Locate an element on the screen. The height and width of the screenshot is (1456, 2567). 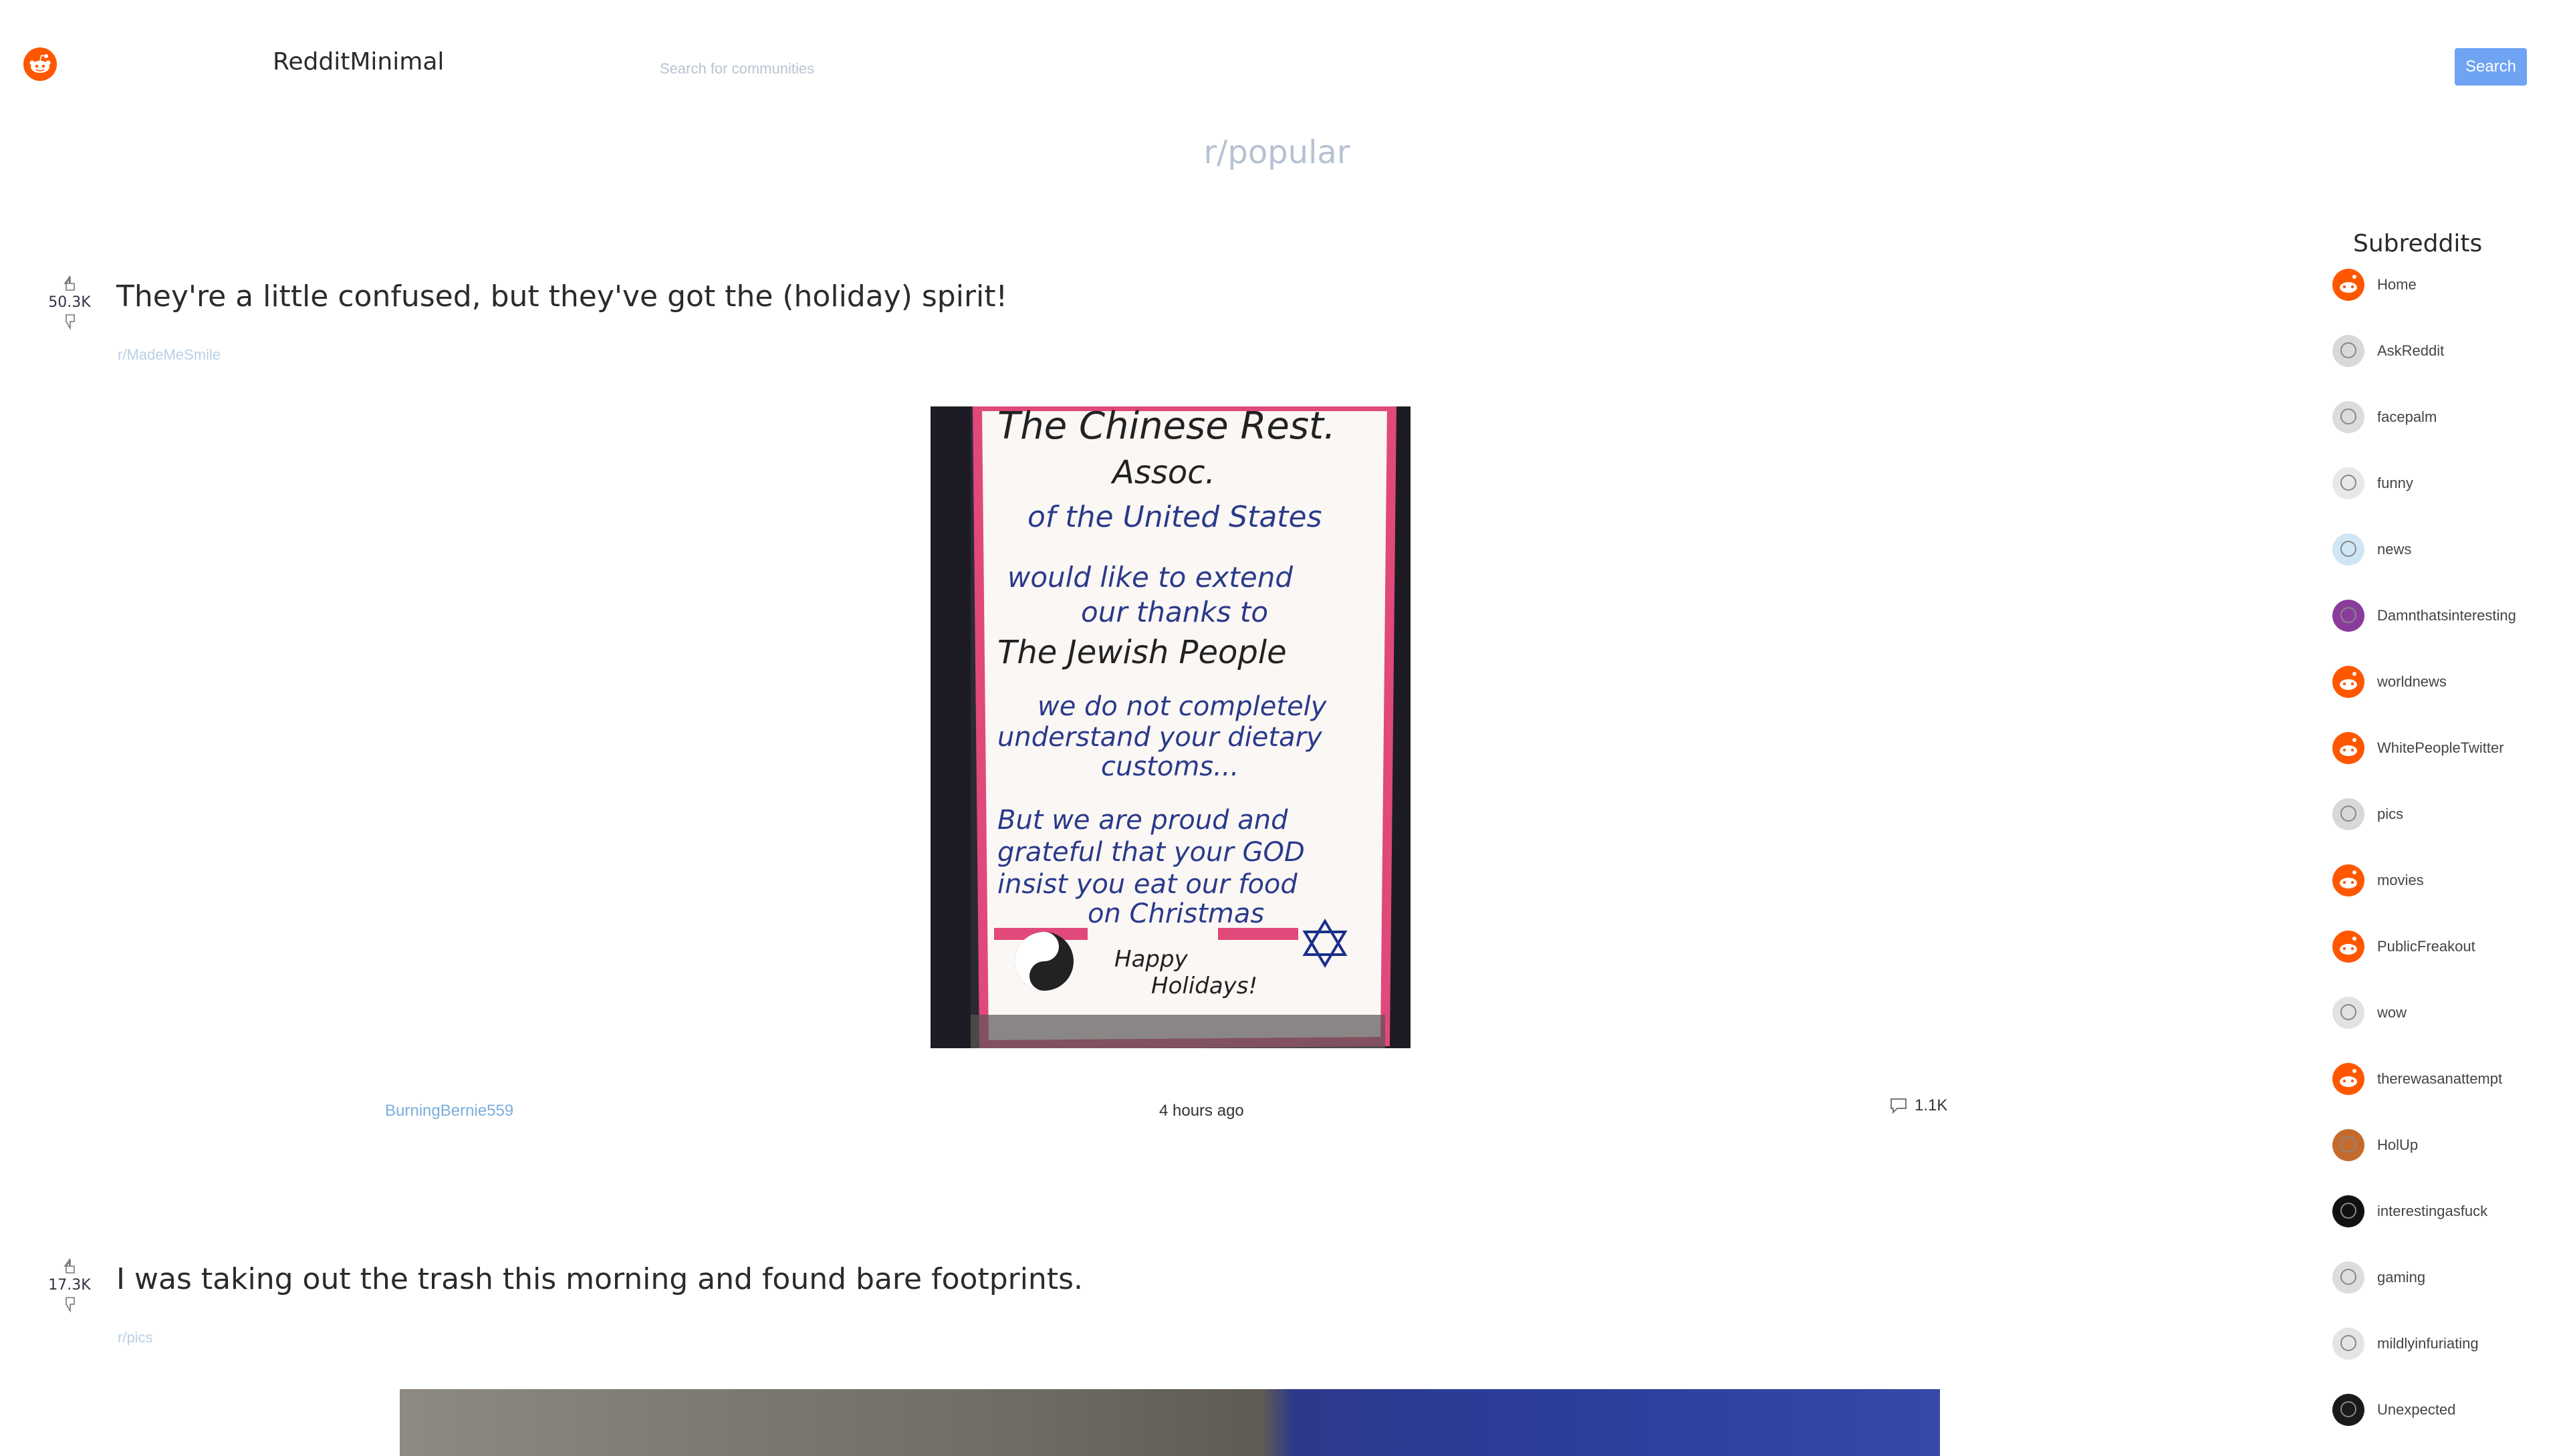
sidebar-item-whitepeopletwitter: WhitePeopleTwitter is located at coordinates (2418, 748).